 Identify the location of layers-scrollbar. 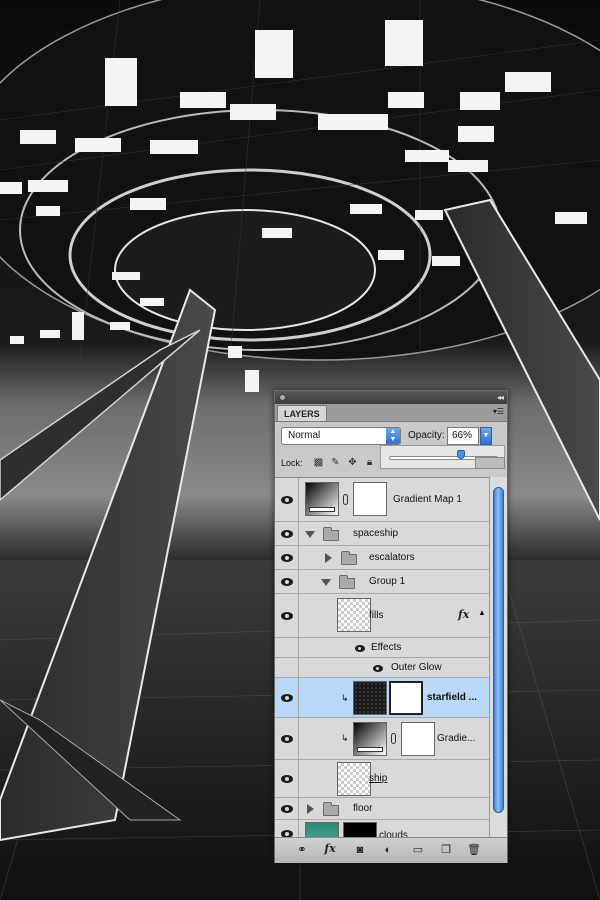
(498, 657).